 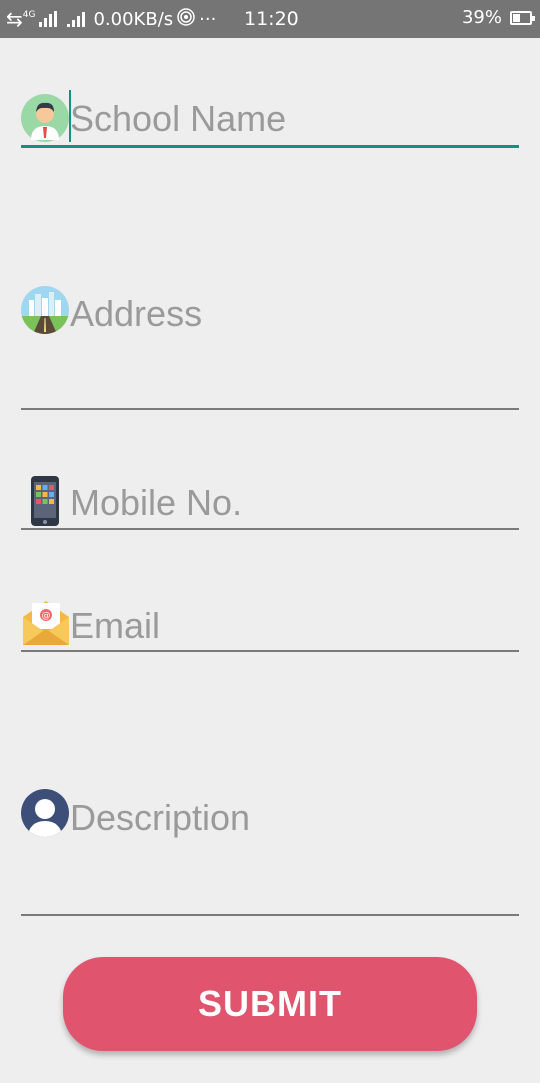 What do you see at coordinates (178, 118) in the screenshot?
I see `school-name-placeholder: School Name` at bounding box center [178, 118].